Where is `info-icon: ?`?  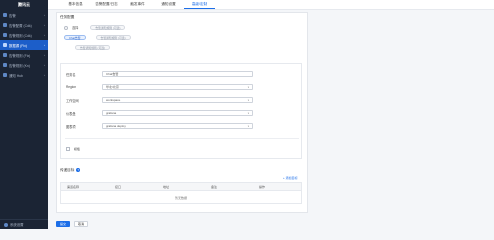 info-icon: ? is located at coordinates (78, 170).